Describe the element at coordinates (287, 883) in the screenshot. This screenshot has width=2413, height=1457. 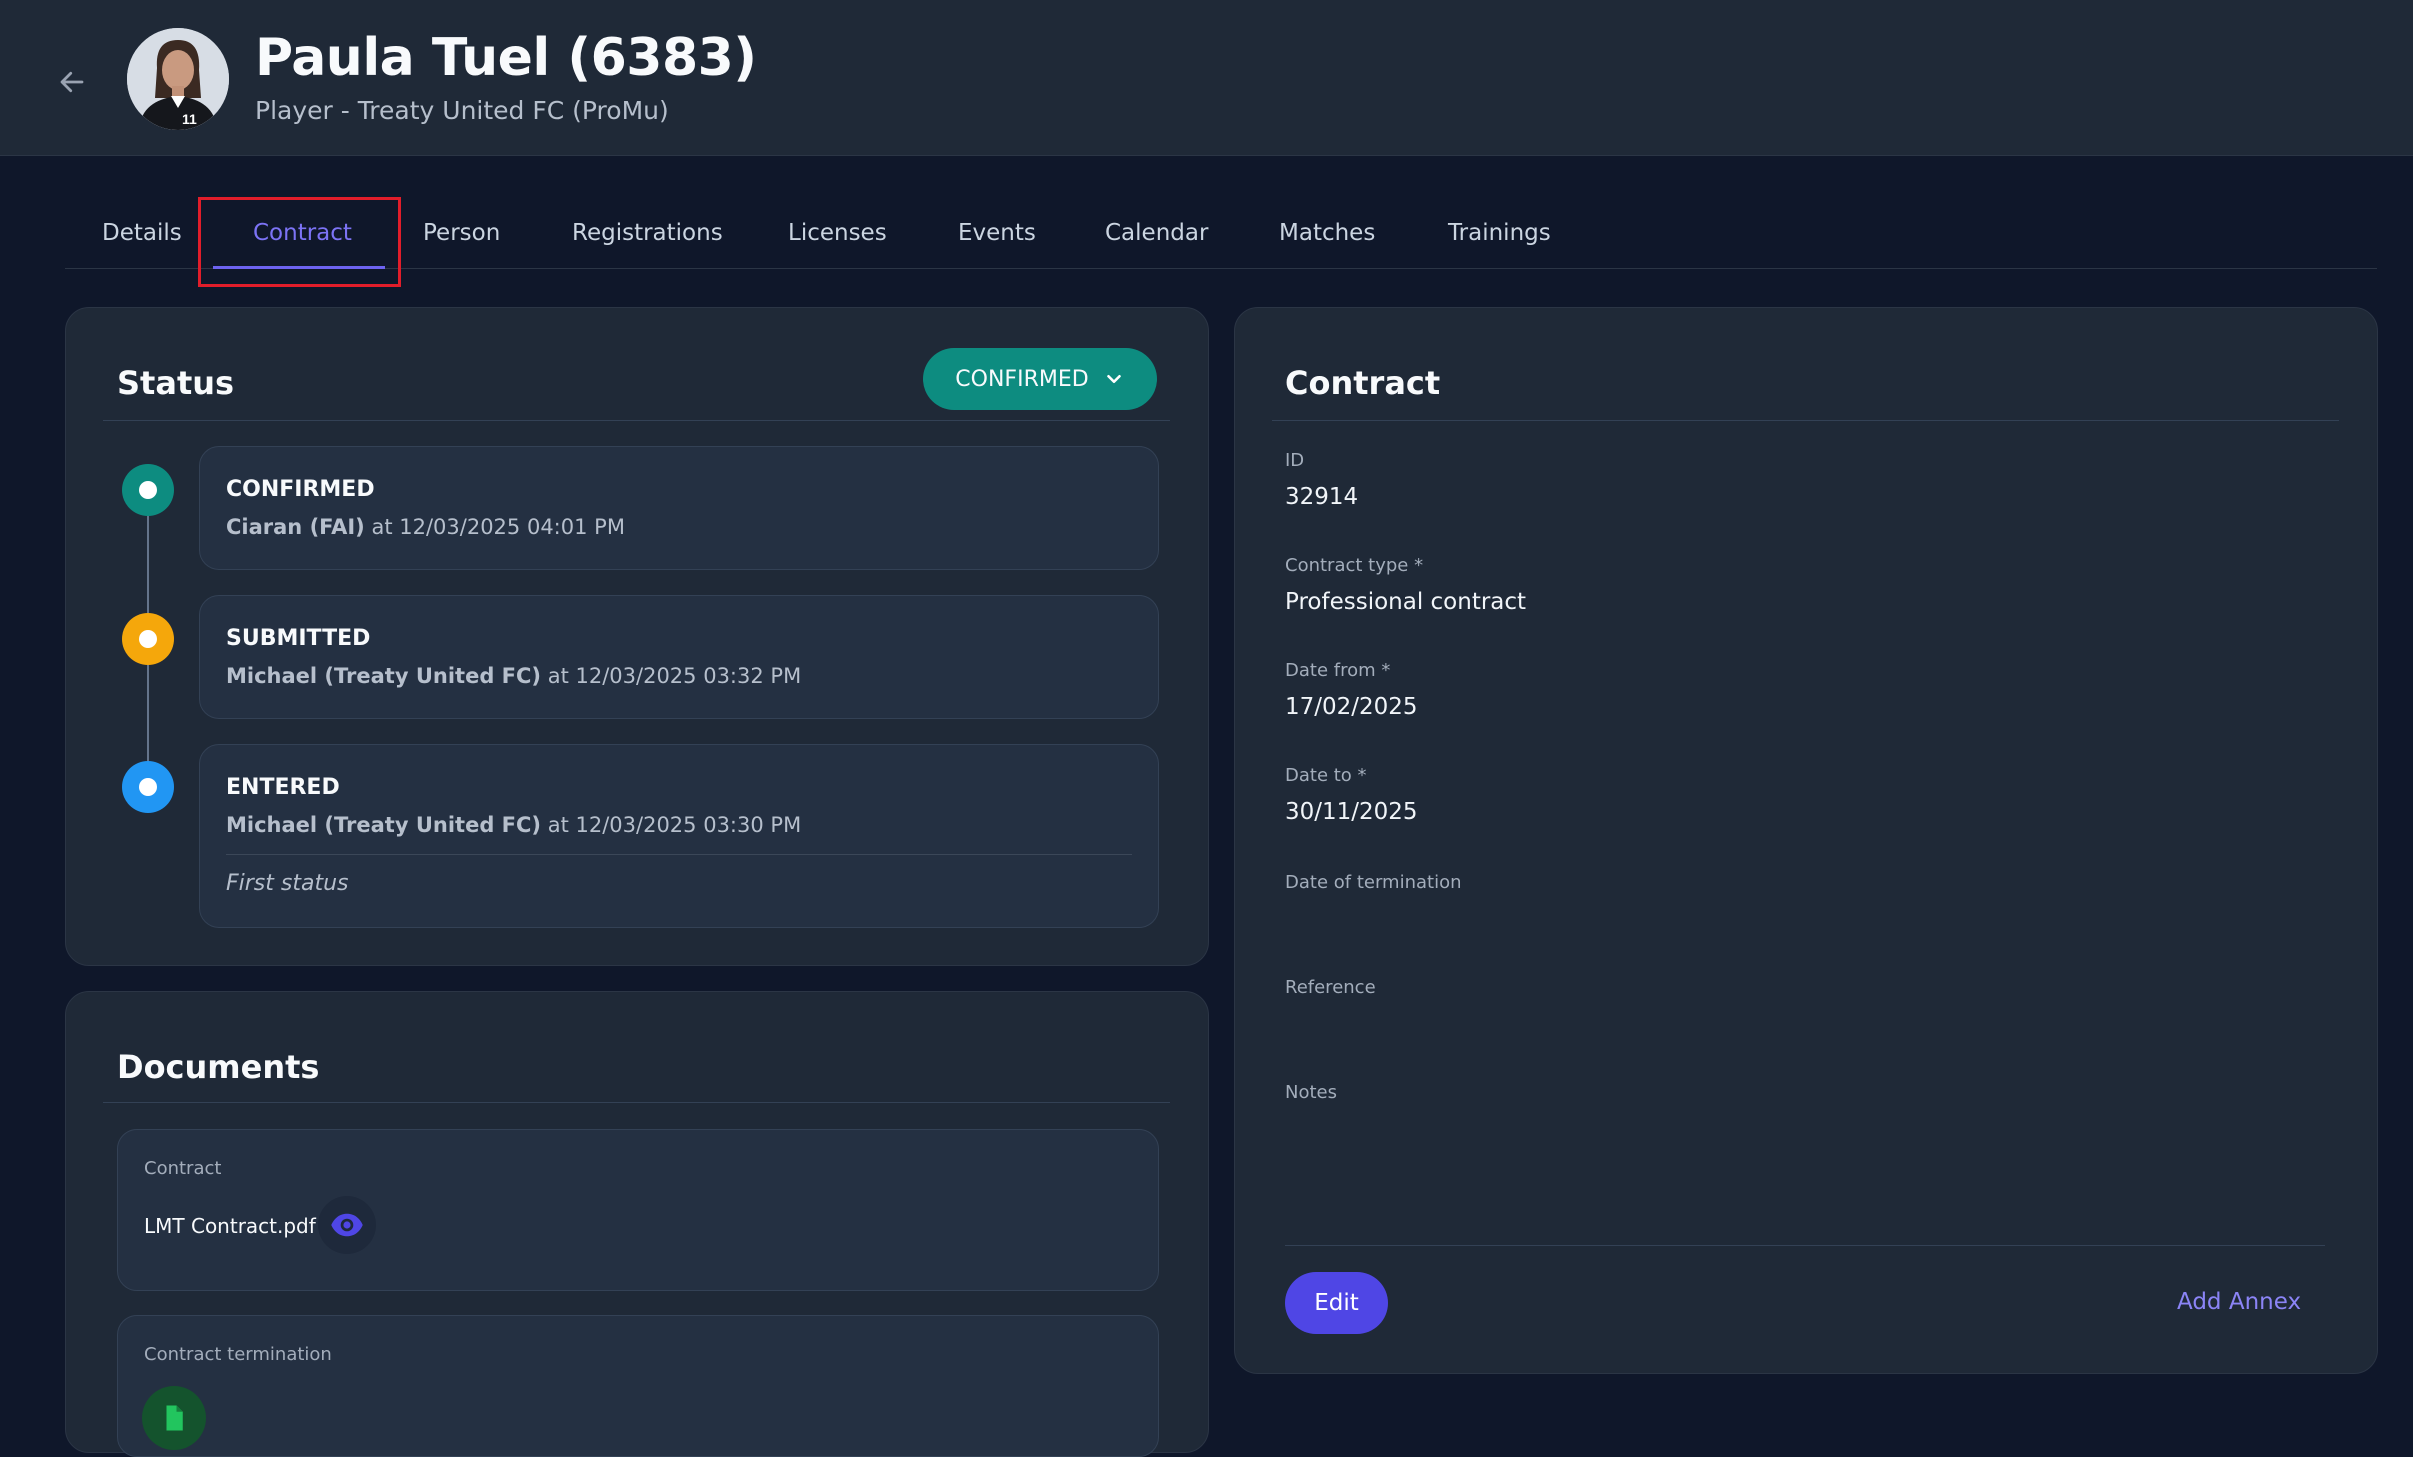
I see `status-note: First status` at that location.